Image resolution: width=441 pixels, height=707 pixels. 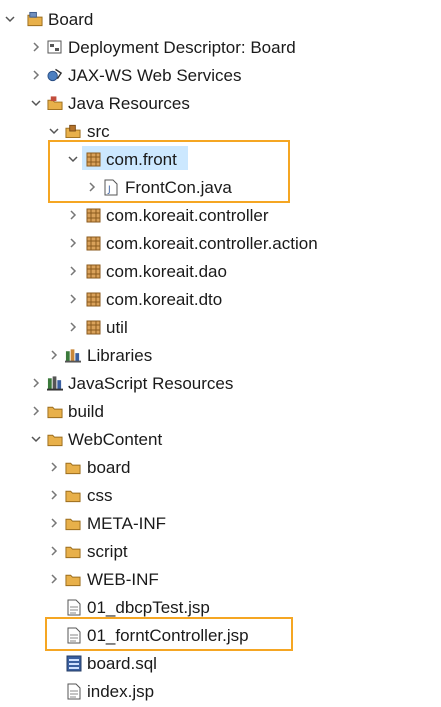 I want to click on sql-file-icon, so click(x=74, y=663).